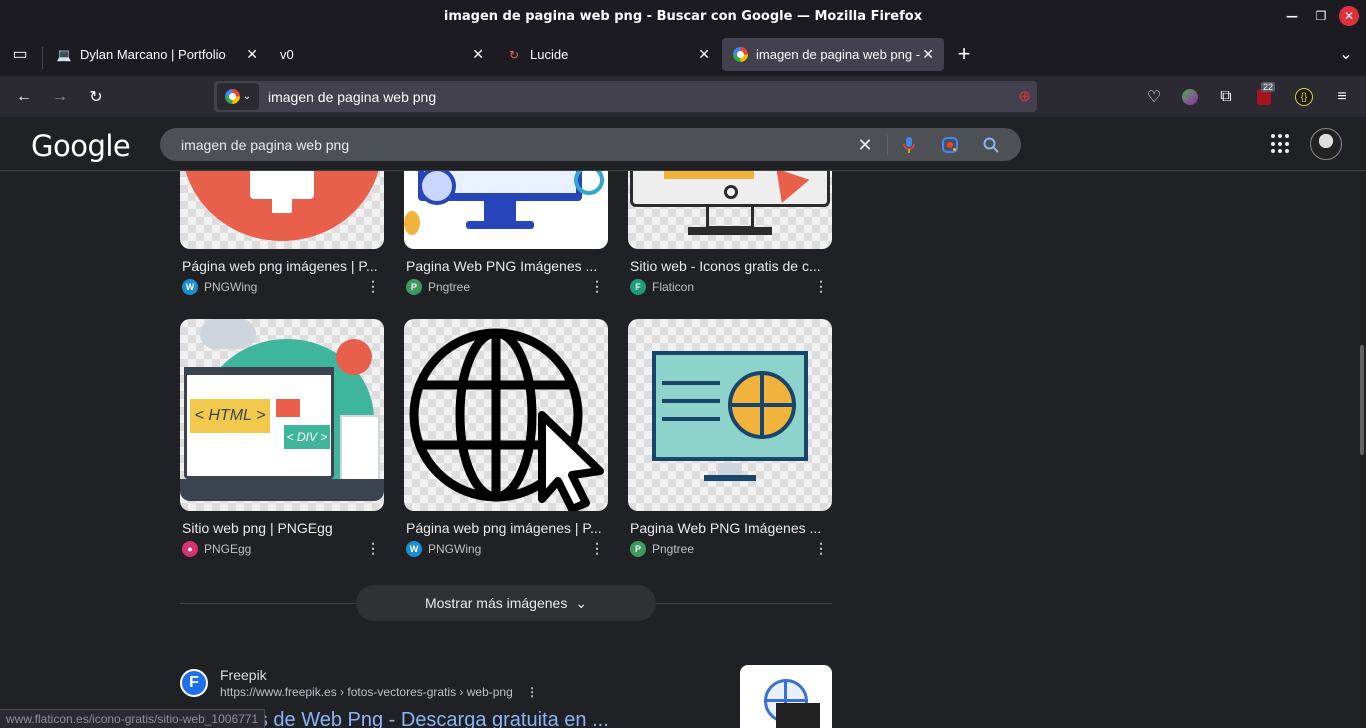  Describe the element at coordinates (590, 144) in the screenshot. I see `google-search-box: imagen de pagina web png ✕` at that location.